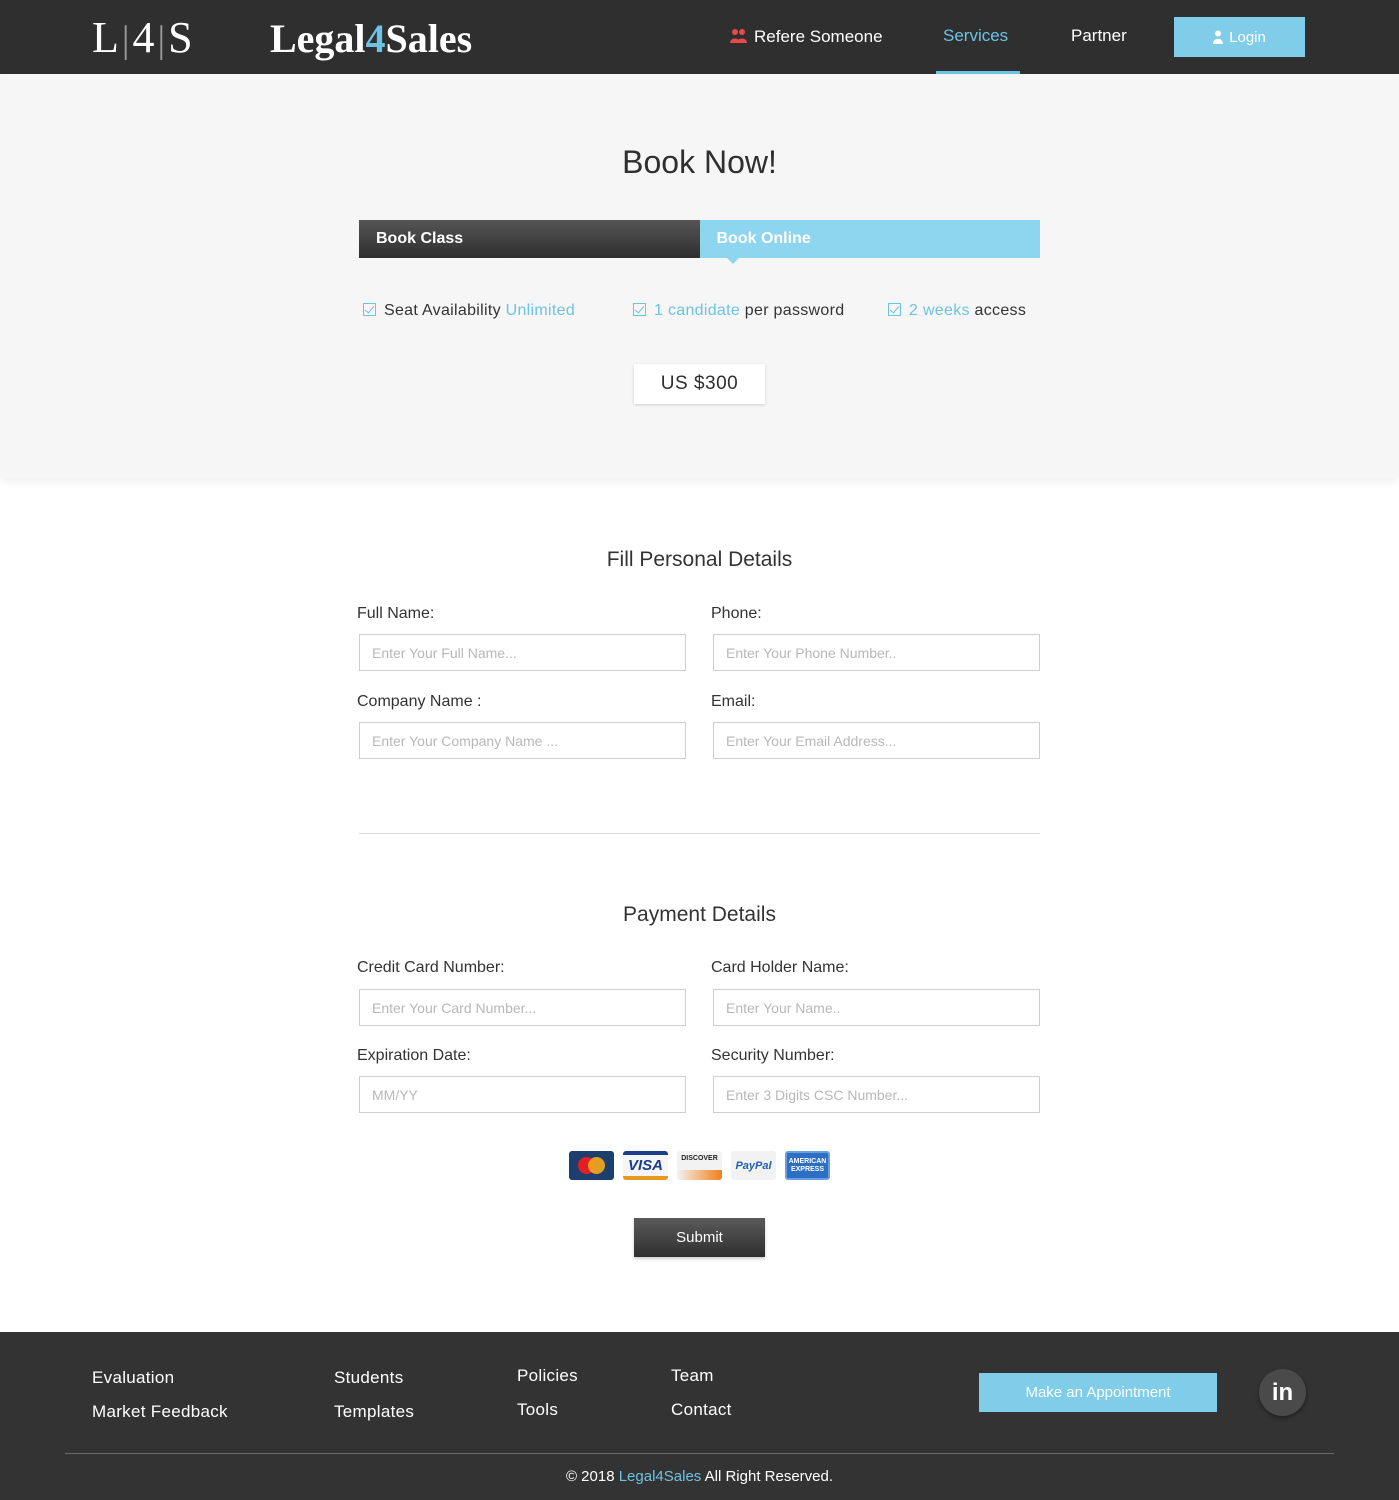 The width and height of the screenshot is (1399, 1500). What do you see at coordinates (739, 36) in the screenshot?
I see `people-icon` at bounding box center [739, 36].